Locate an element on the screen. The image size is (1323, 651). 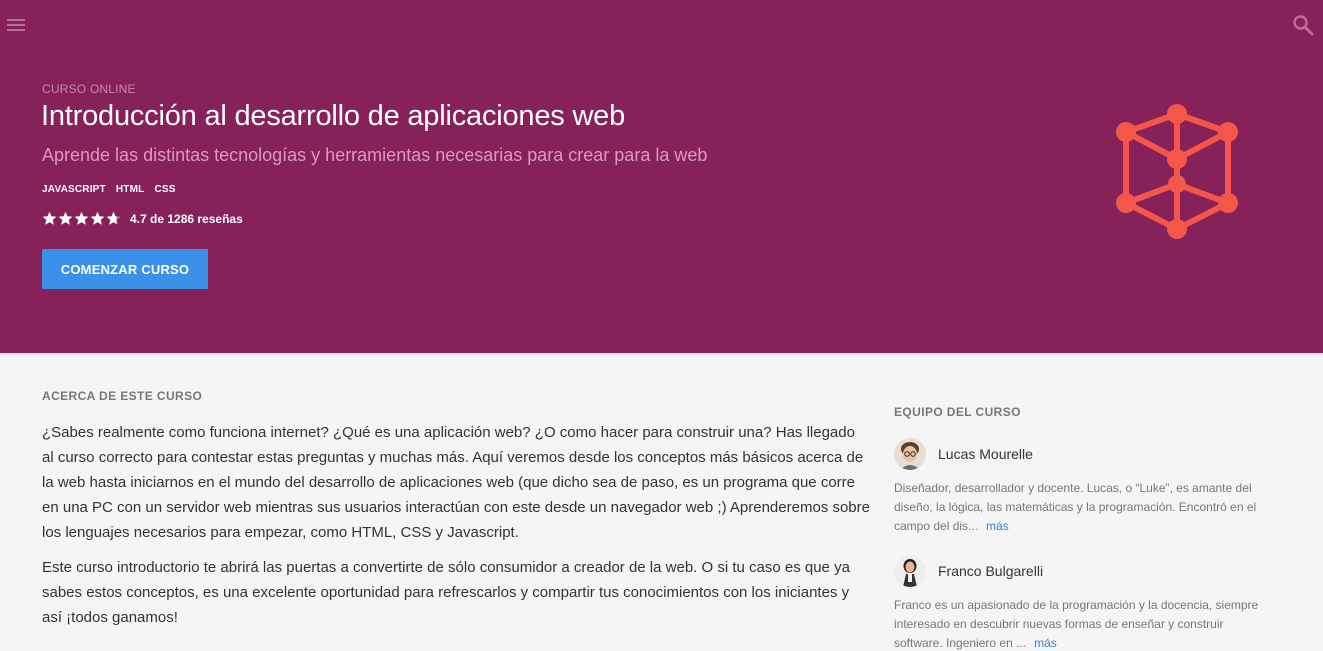
tag-css: CSS is located at coordinates (165, 189).